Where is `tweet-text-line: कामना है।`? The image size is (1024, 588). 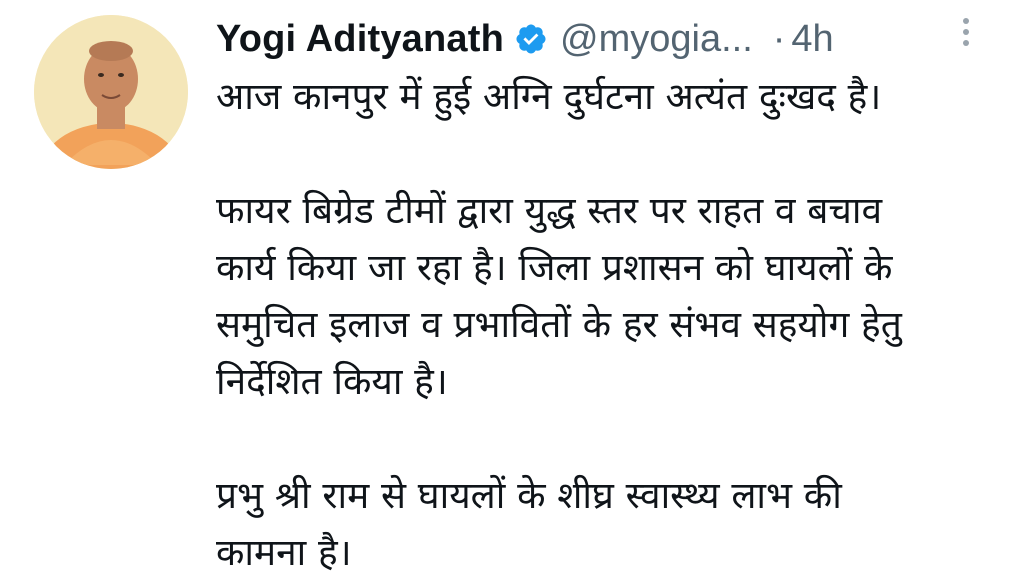 tweet-text-line: कामना है। is located at coordinates (284, 552).